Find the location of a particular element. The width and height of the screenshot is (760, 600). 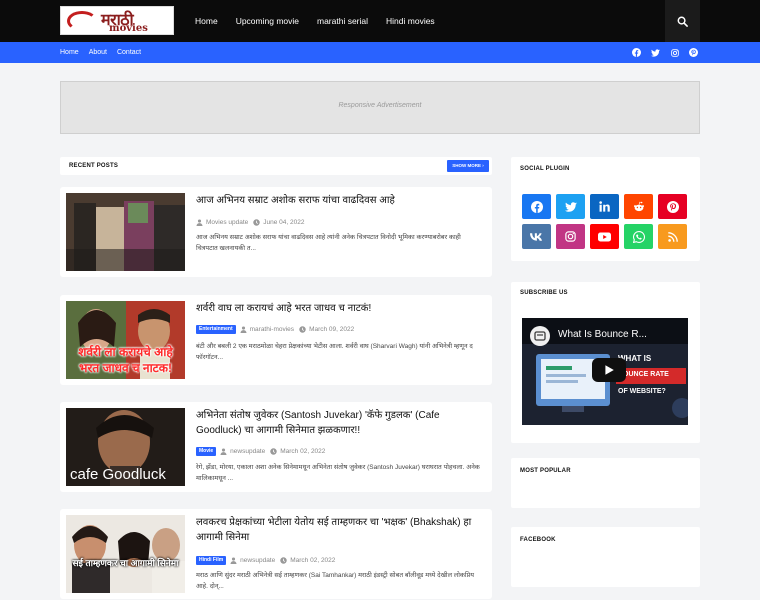

video-overlay-line: OF WEBSITE? is located at coordinates (642, 391).